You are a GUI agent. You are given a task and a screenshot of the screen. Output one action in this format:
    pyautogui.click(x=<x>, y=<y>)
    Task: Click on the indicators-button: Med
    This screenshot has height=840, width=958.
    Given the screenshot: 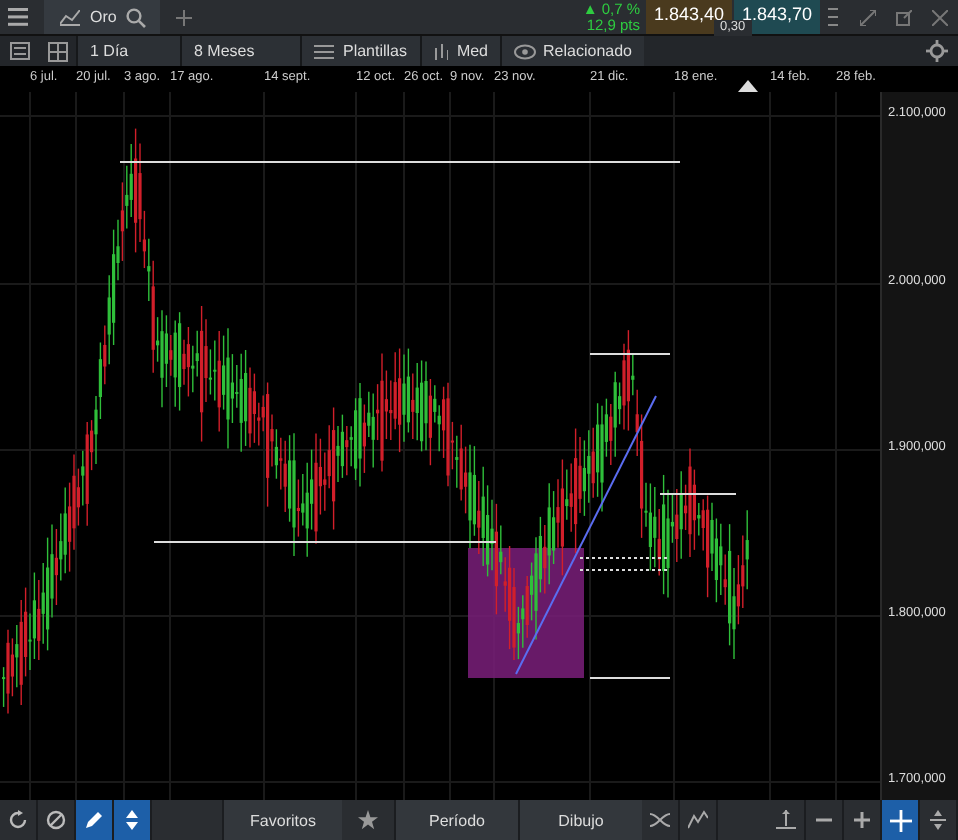 What is the action you would take?
    pyautogui.click(x=460, y=51)
    